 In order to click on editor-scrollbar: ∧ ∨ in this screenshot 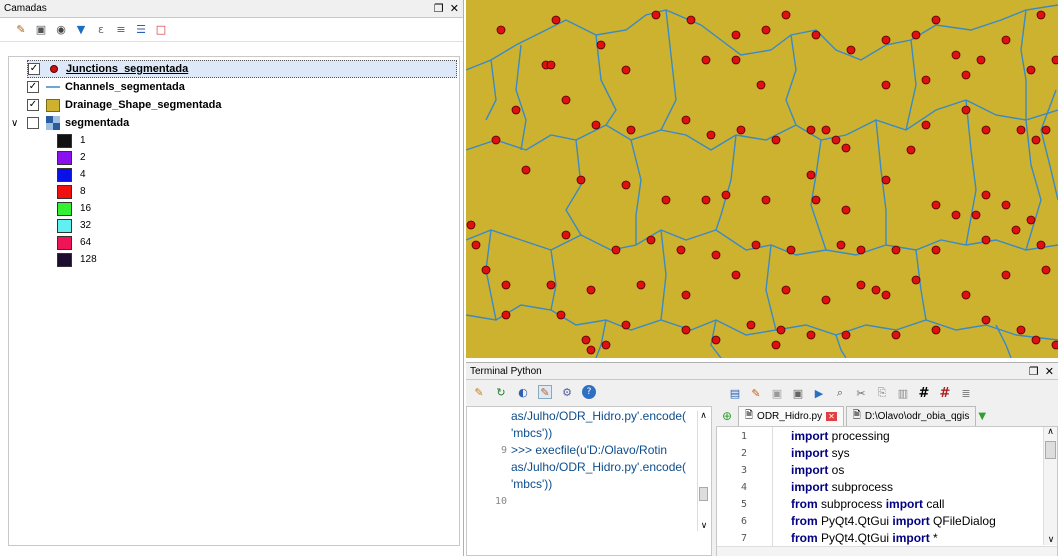, I will do `click(1050, 486)`.